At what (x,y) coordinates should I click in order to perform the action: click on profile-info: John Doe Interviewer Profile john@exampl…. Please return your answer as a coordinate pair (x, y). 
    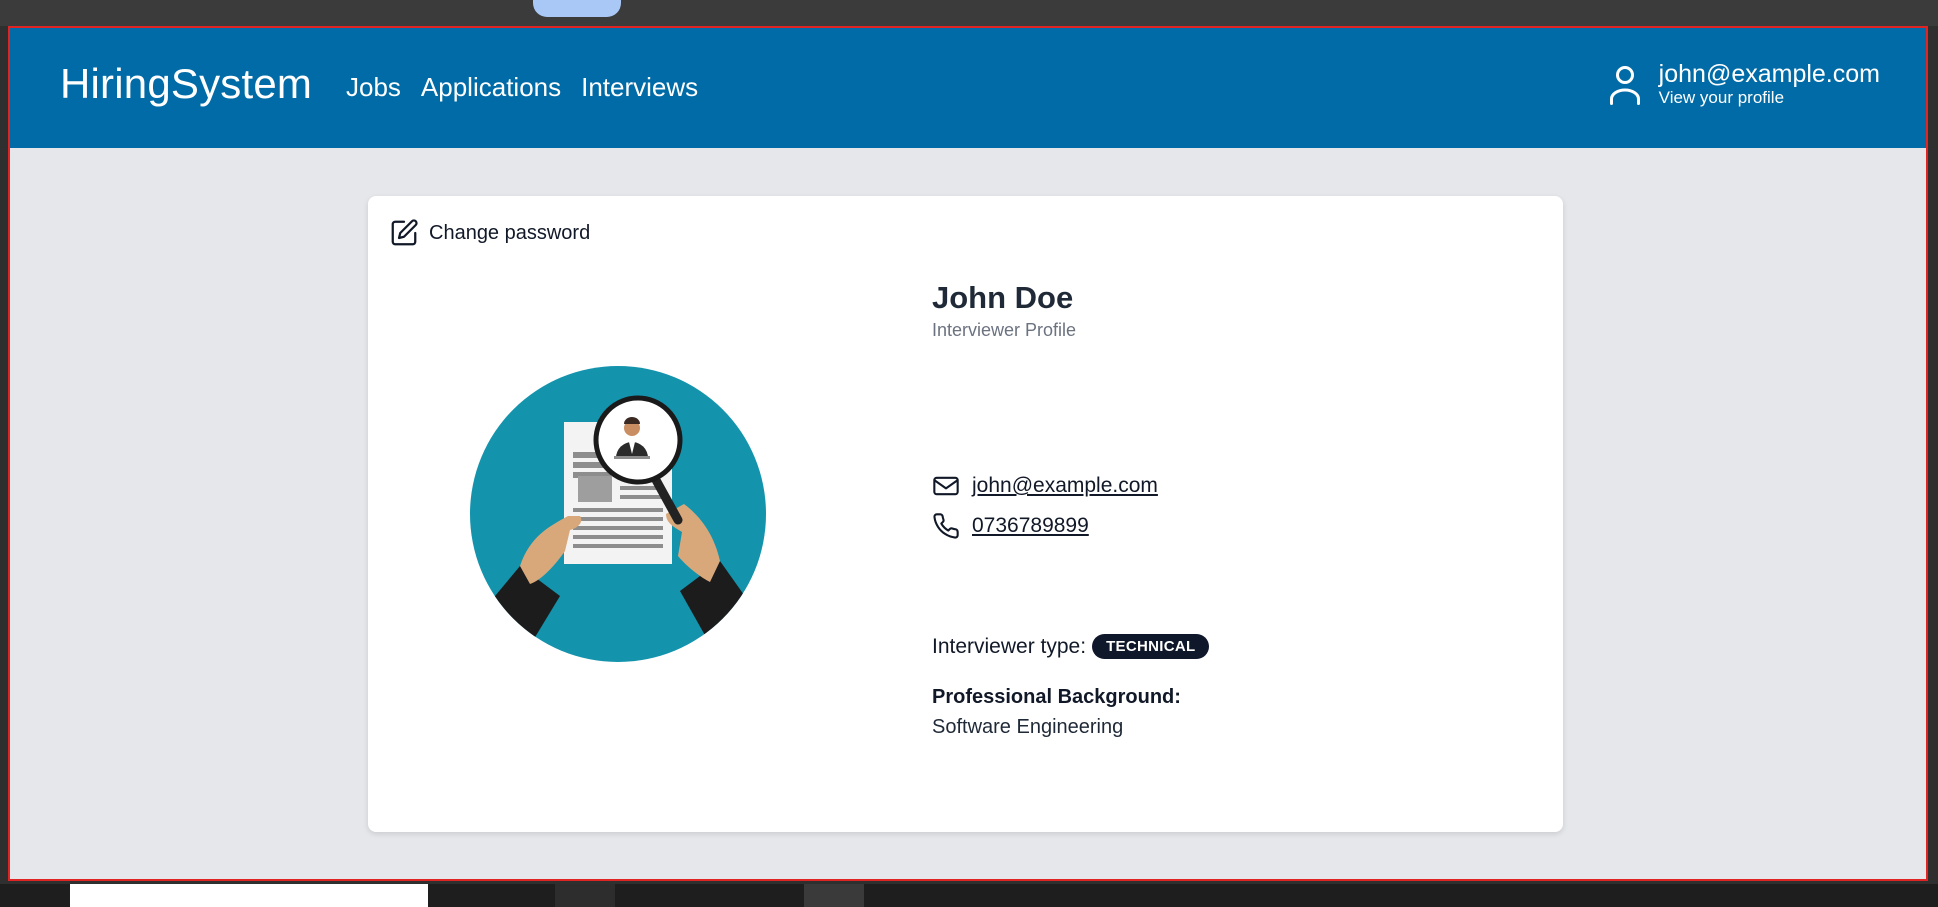
    Looking at the image, I should click on (1212, 509).